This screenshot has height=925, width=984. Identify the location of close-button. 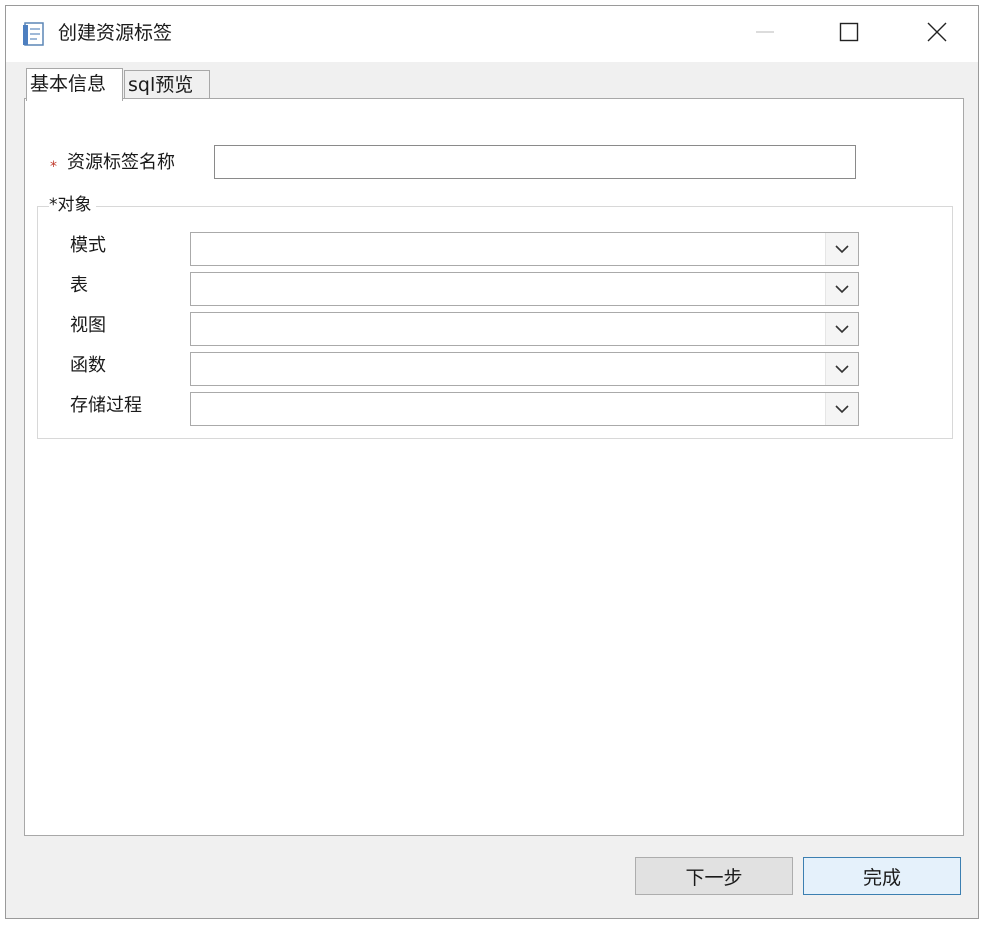
(937, 34).